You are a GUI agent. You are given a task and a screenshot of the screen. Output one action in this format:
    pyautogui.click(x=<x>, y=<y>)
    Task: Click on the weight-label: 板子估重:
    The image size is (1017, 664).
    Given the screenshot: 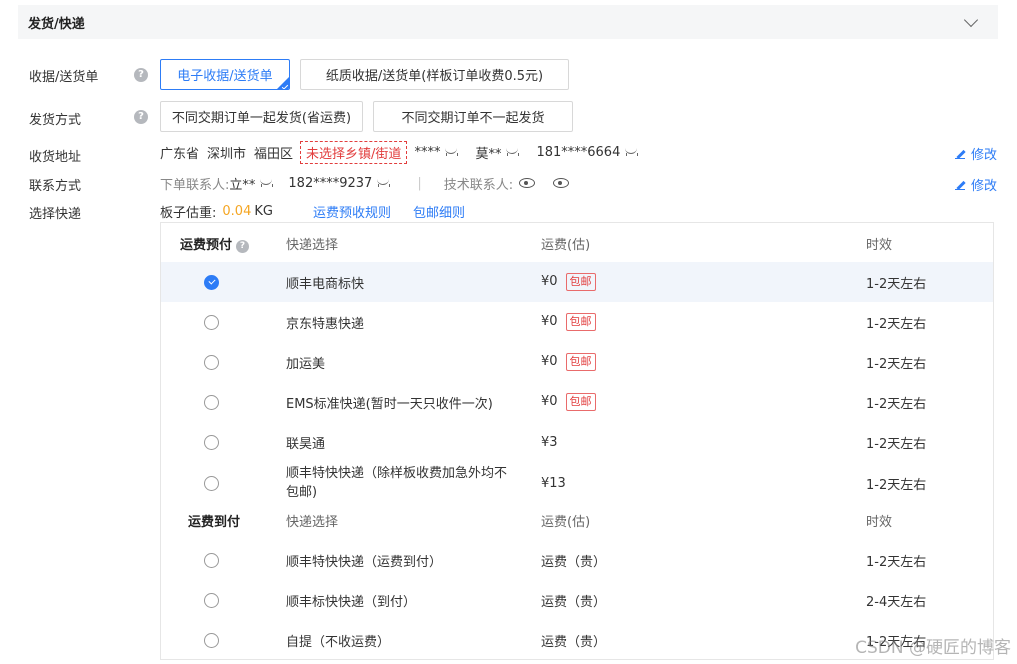 What is the action you would take?
    pyautogui.click(x=188, y=213)
    